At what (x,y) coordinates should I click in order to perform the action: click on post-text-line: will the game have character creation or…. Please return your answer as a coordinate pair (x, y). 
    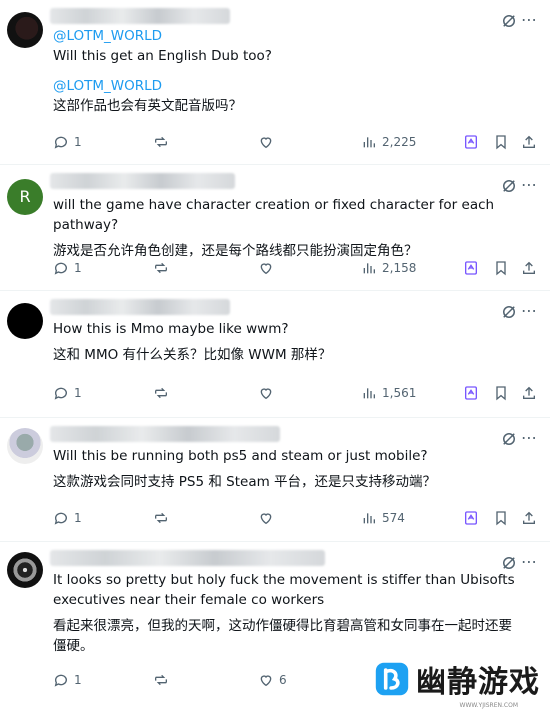
    Looking at the image, I should click on (274, 215).